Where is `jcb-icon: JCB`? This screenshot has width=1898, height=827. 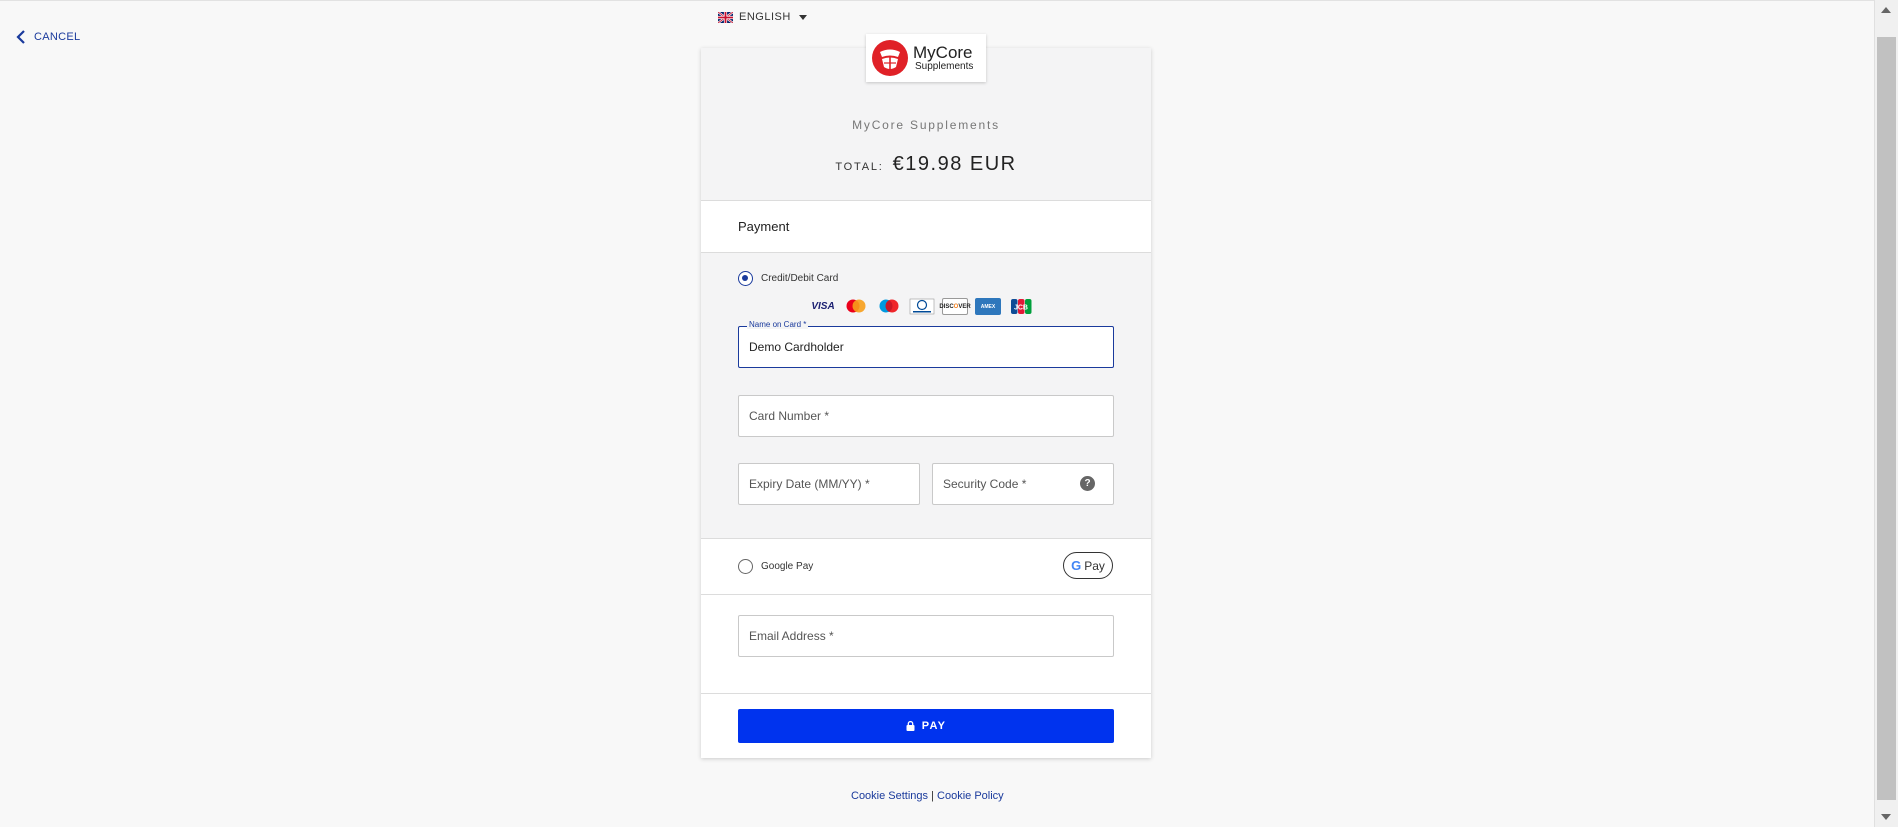
jcb-icon: JCB is located at coordinates (1021, 306).